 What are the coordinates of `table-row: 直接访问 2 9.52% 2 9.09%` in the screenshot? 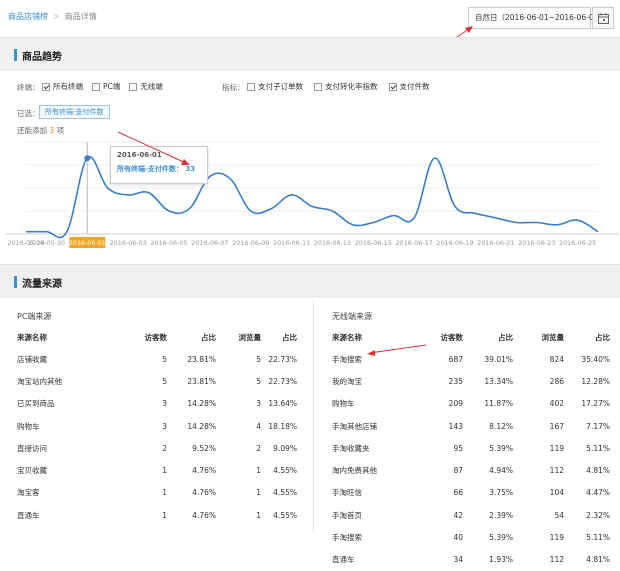 It's located at (157, 448).